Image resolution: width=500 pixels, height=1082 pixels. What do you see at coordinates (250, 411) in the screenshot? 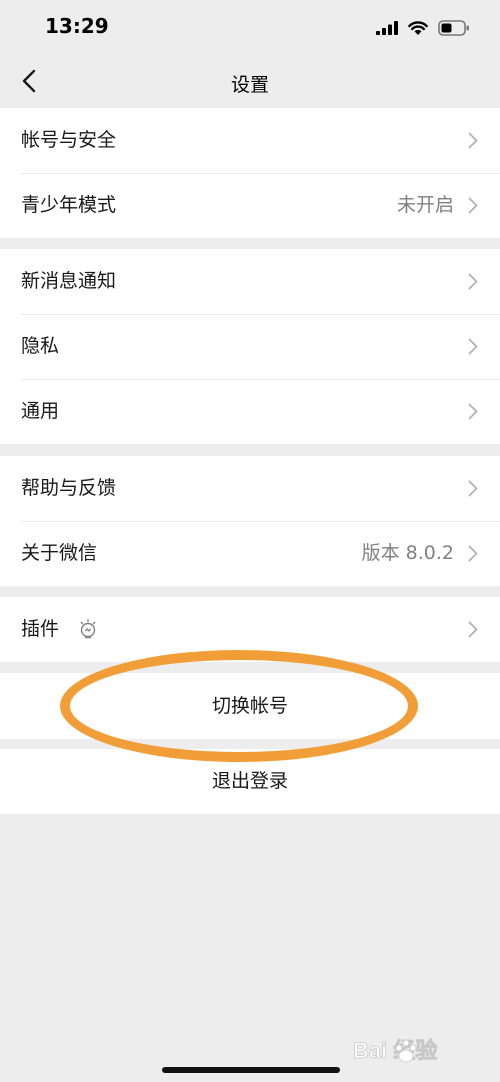
I see `settings-item-general: 通用` at bounding box center [250, 411].